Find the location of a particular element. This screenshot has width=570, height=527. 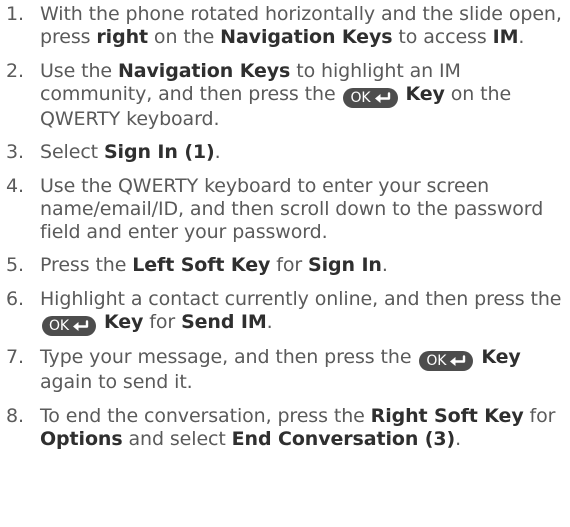

step-number: 7. is located at coordinates (15, 357).